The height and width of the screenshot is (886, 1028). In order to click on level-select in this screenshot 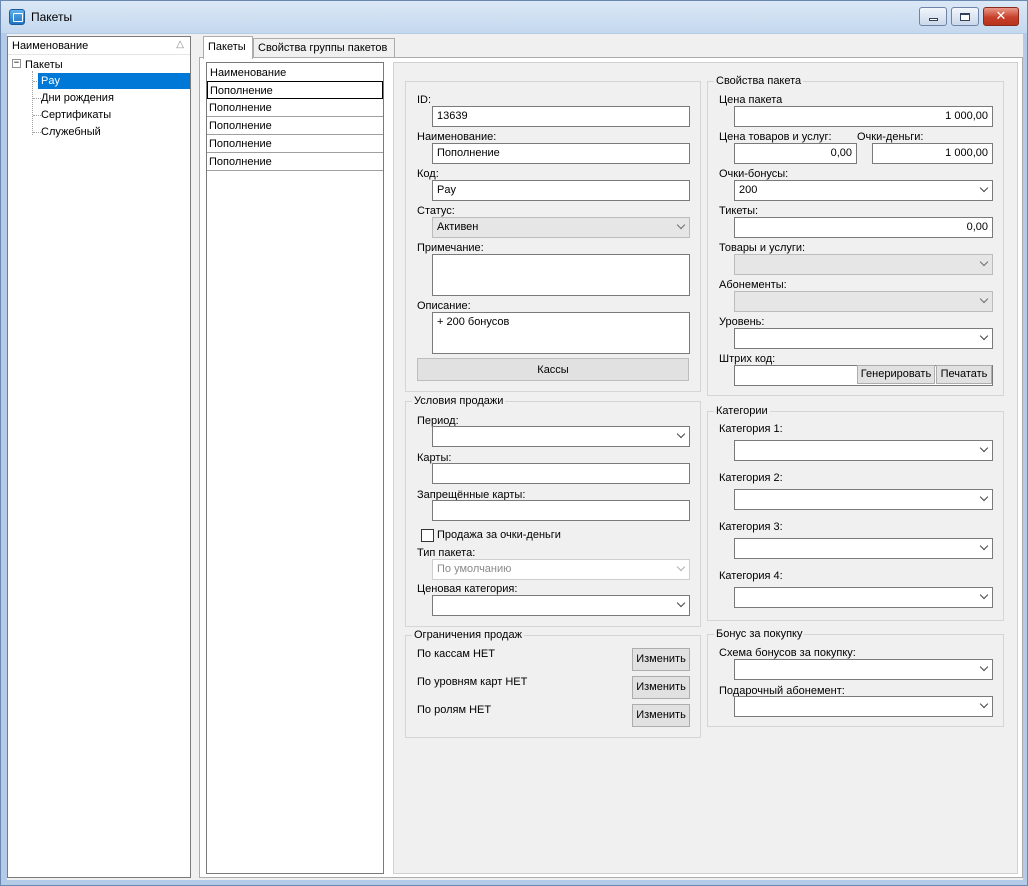, I will do `click(863, 338)`.